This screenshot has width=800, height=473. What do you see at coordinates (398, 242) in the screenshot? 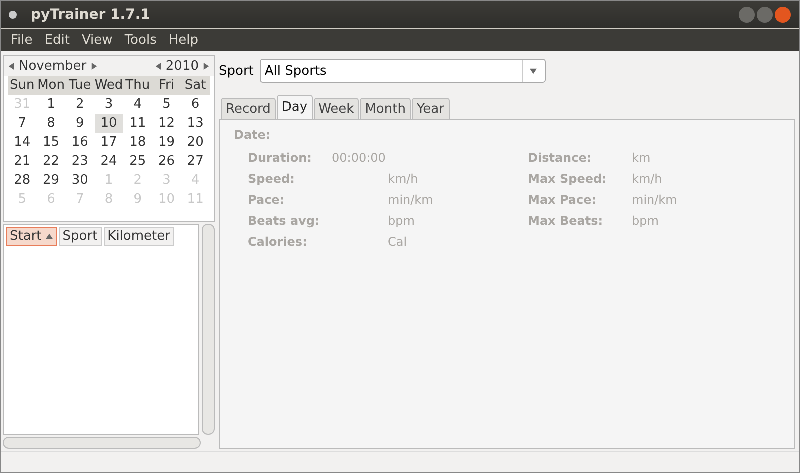
I see `stat-unit: Cal` at bounding box center [398, 242].